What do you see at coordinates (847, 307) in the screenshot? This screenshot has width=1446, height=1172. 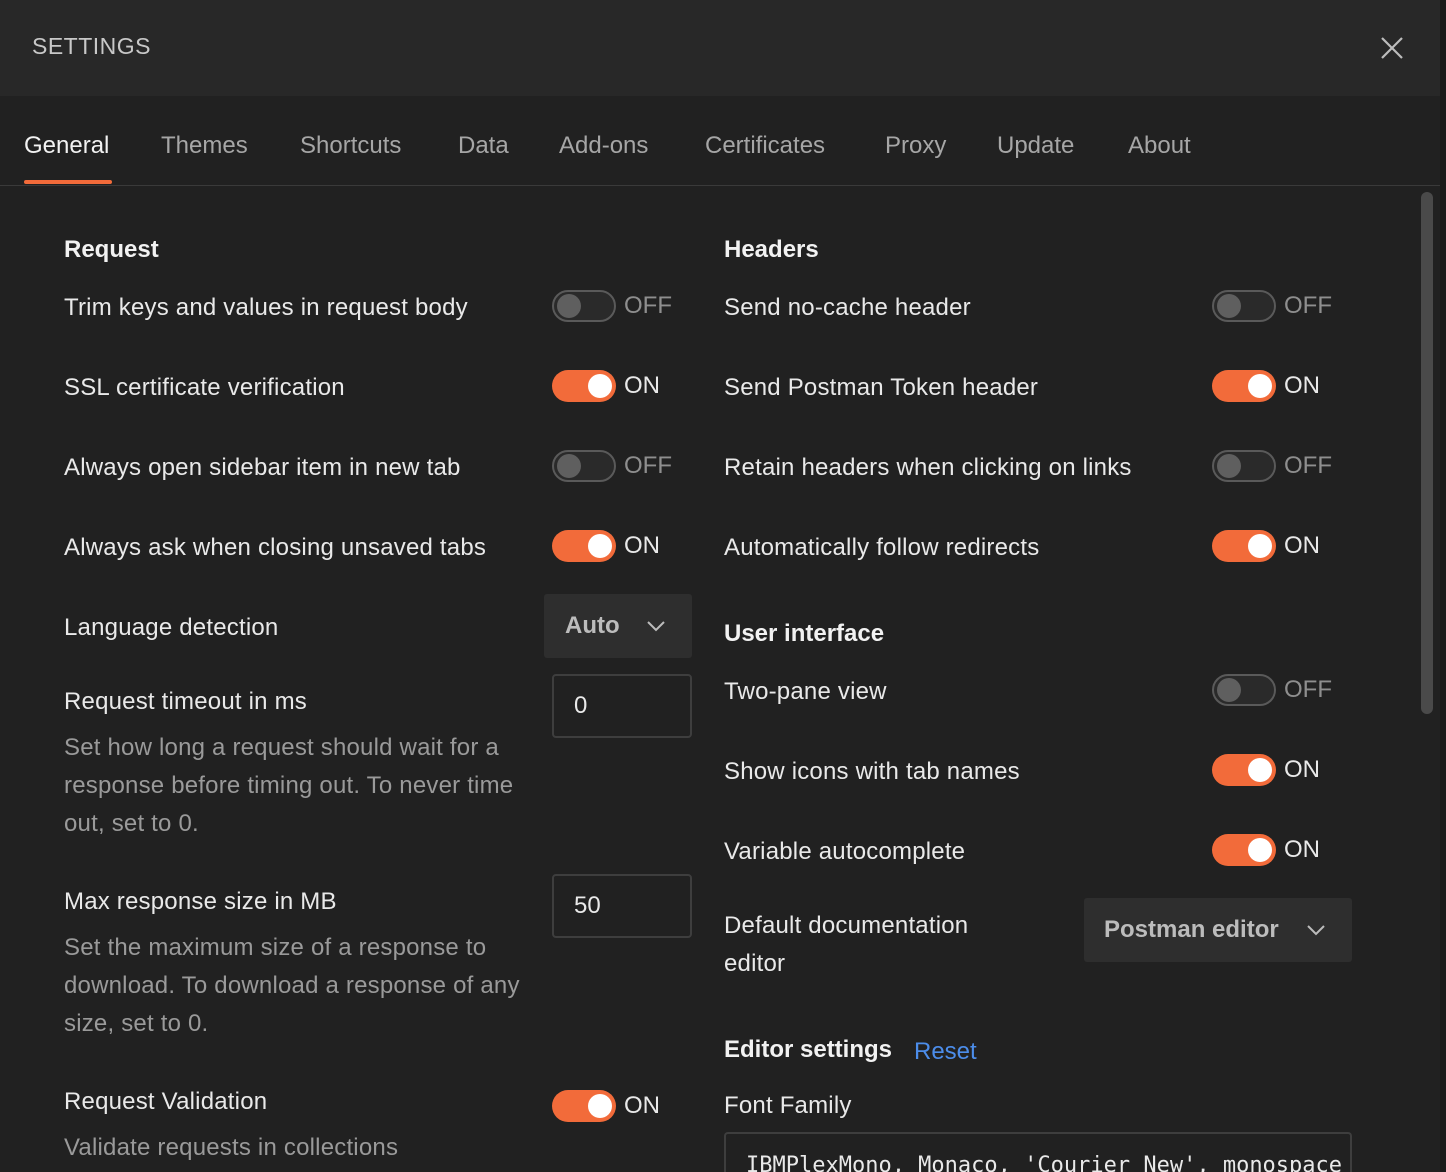 I see `no-cache-label: Send no-cache header` at bounding box center [847, 307].